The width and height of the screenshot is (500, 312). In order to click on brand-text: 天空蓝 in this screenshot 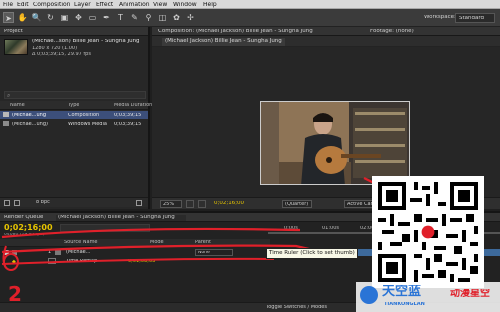, I will do `click(402, 291)`.